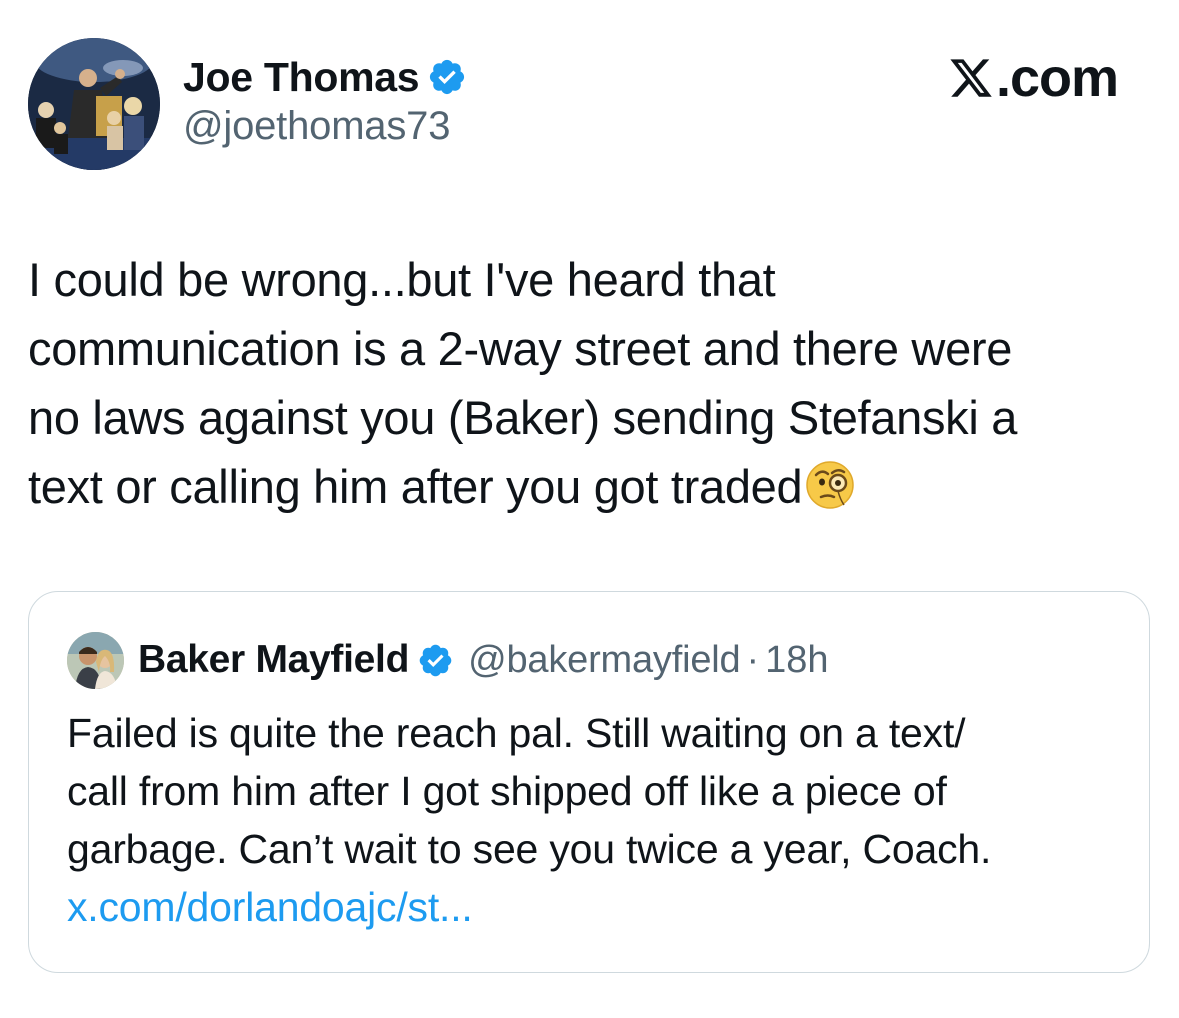 The image size is (1179, 1018). I want to click on x-logo-icon, so click(971, 78).